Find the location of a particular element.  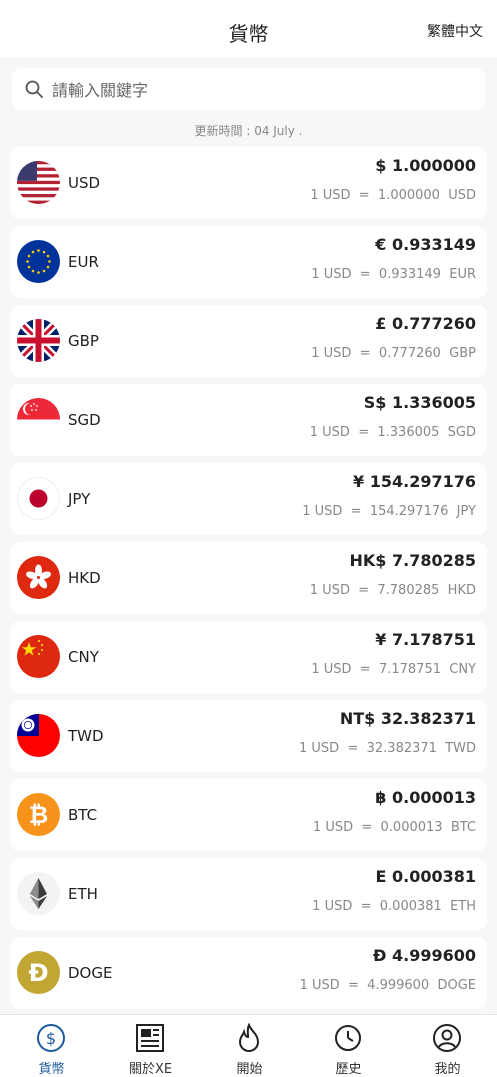

sg-flag-icon is located at coordinates (38, 419).